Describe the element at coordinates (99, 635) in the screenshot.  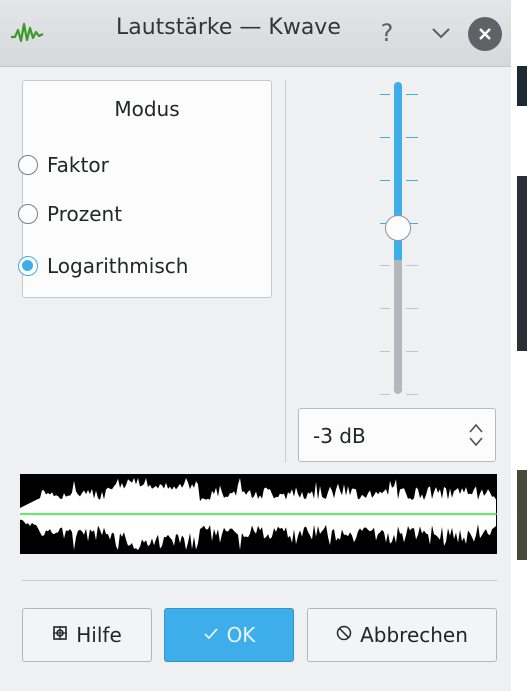
I see `help-button-label: Hilfe` at that location.